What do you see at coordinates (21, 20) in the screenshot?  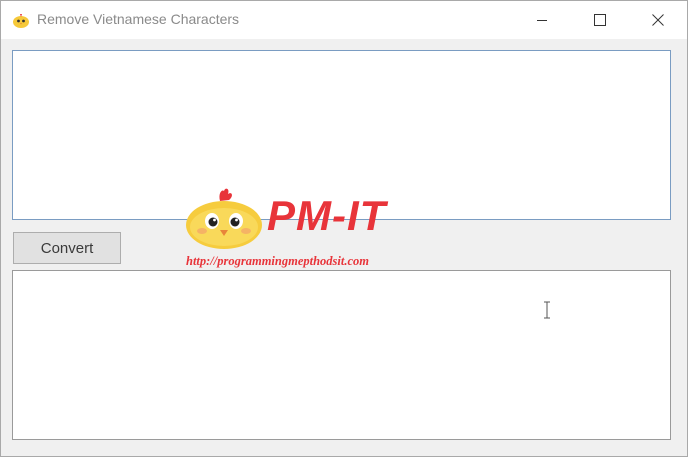 I see `chick-icon` at bounding box center [21, 20].